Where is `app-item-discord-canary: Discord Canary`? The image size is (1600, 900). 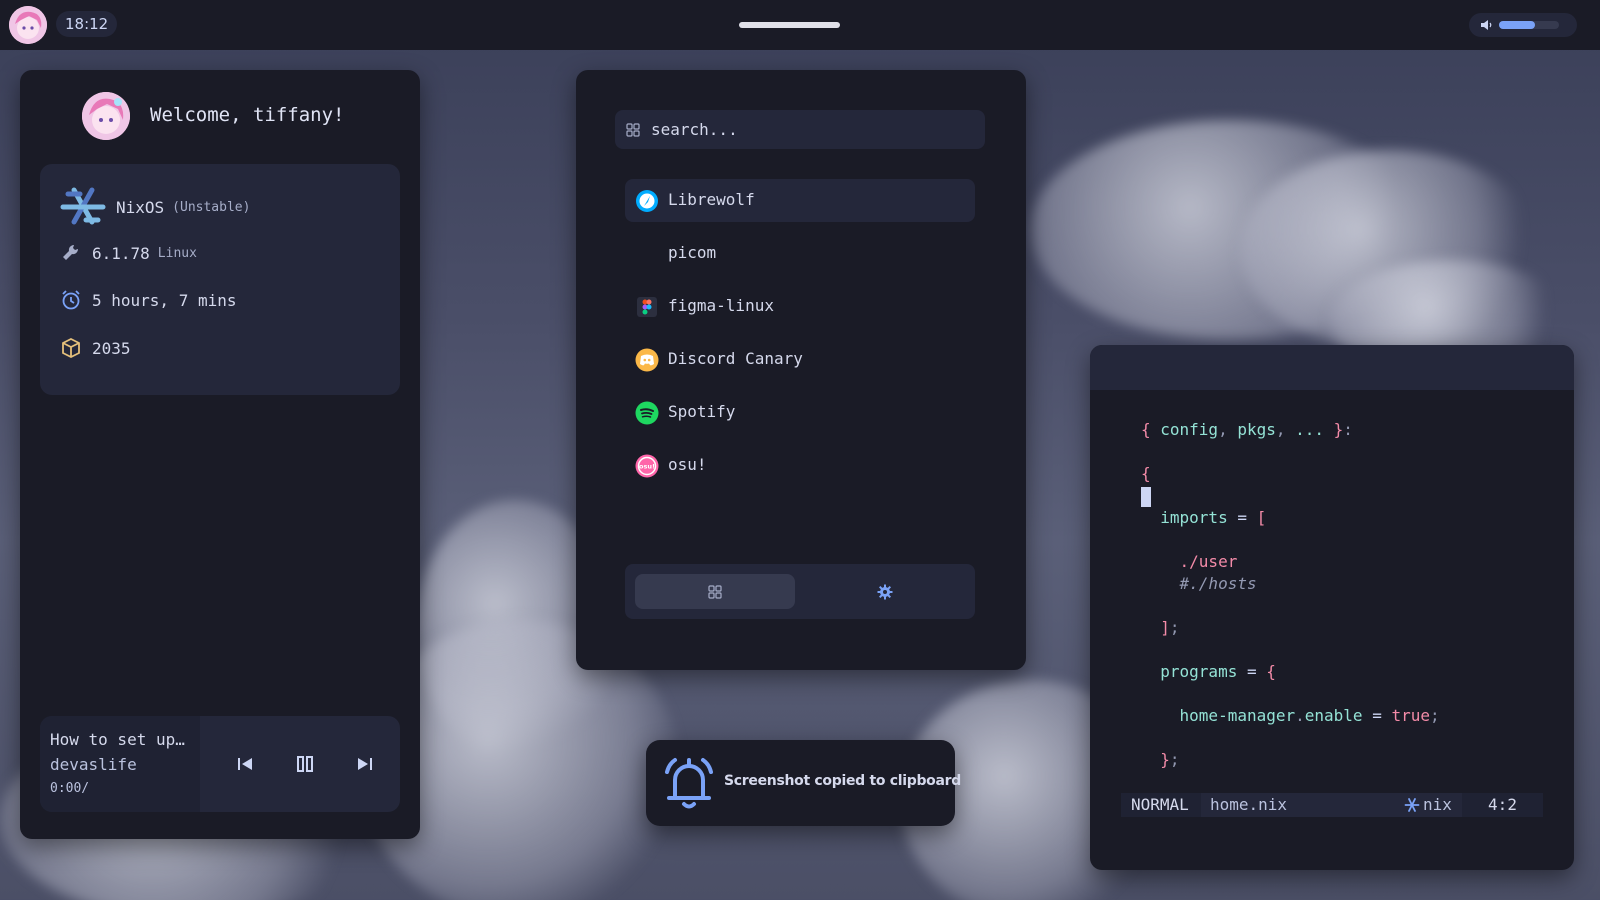 app-item-discord-canary: Discord Canary is located at coordinates (800, 359).